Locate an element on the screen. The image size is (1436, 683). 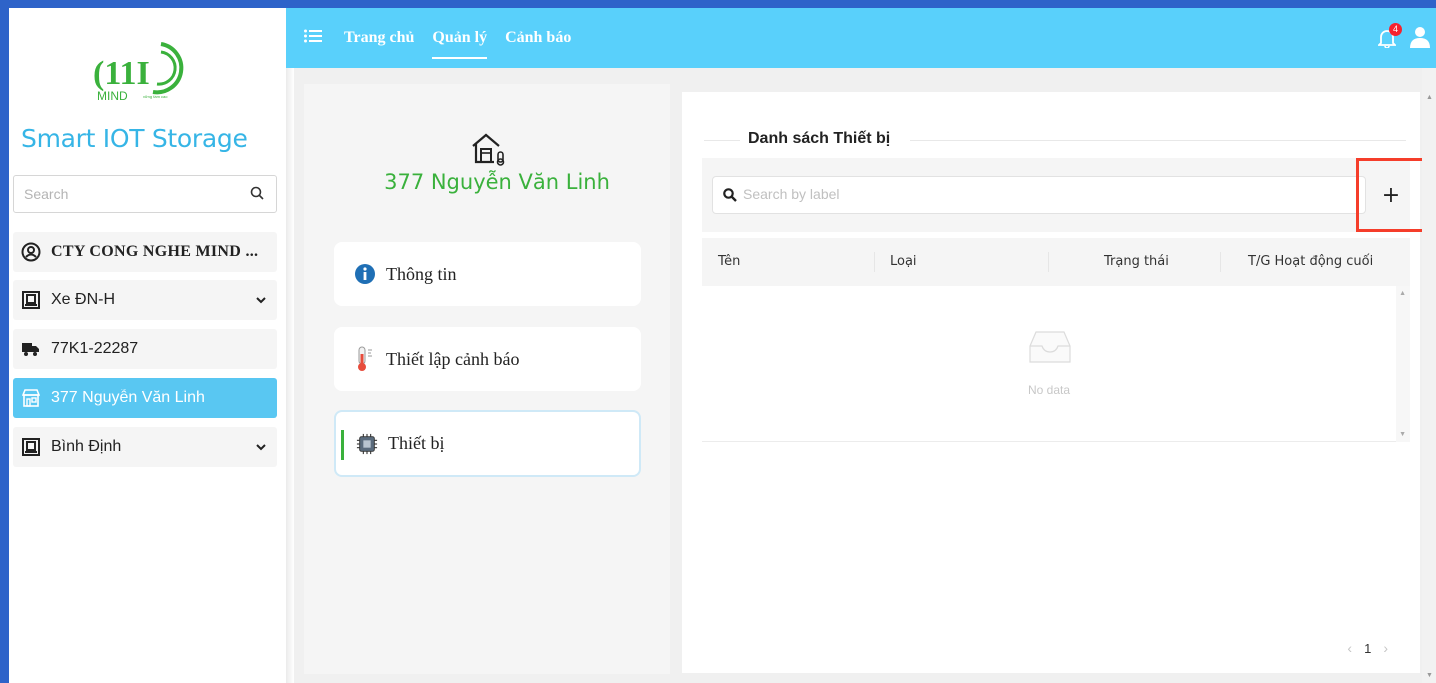
page-number: 1 is located at coordinates (1367, 648).